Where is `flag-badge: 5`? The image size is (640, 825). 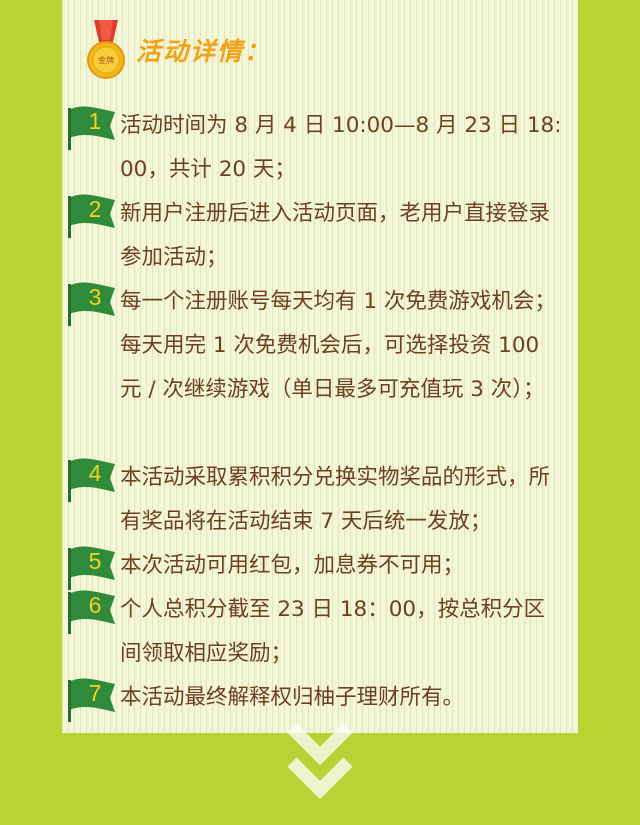
flag-badge: 5 is located at coordinates (92, 567).